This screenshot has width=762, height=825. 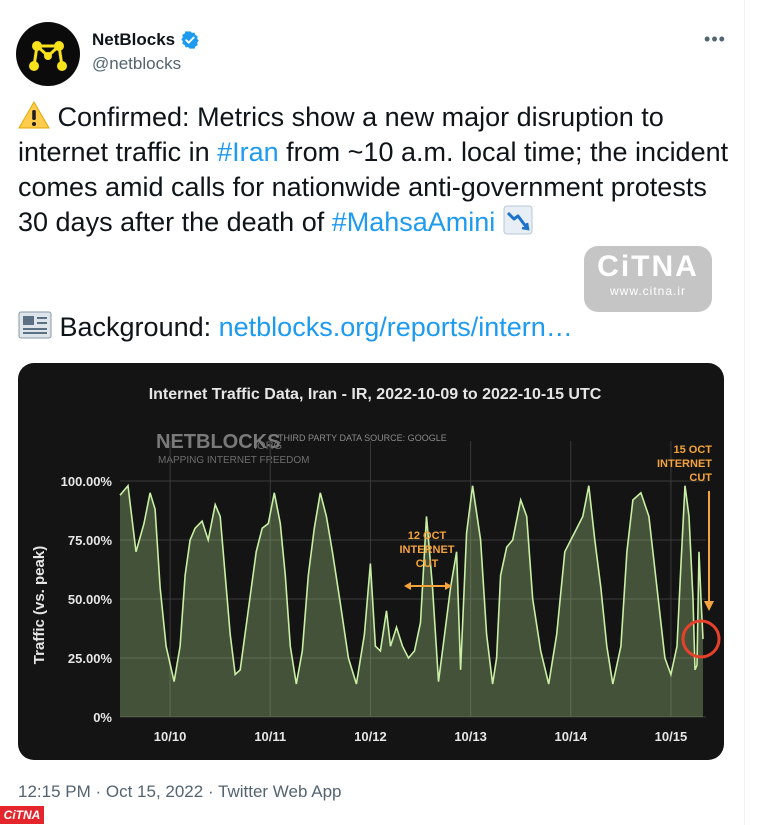 I want to click on x-tick-label: 10/11, so click(x=270, y=736).